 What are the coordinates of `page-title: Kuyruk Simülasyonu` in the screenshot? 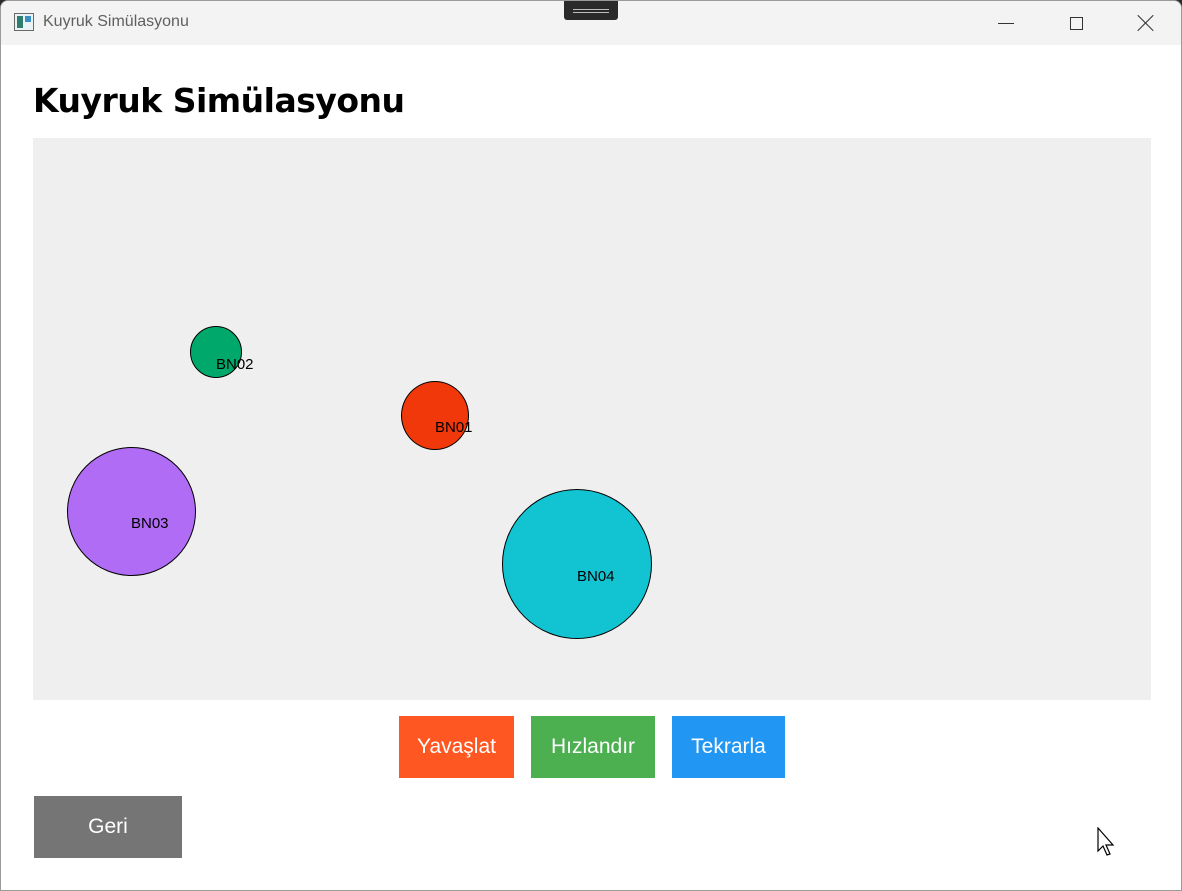 It's located at (219, 100).